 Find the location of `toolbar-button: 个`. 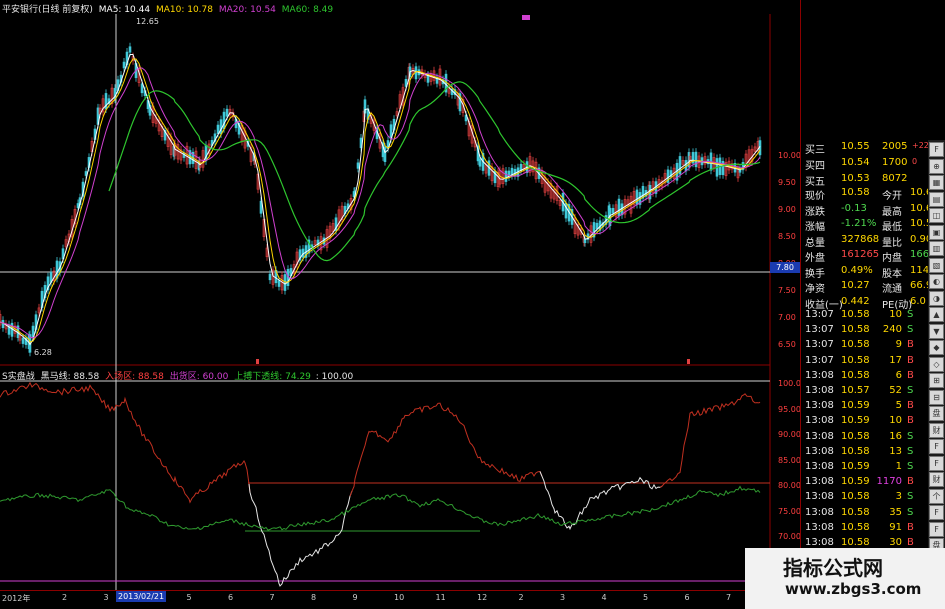

toolbar-button: 个 is located at coordinates (936, 496).